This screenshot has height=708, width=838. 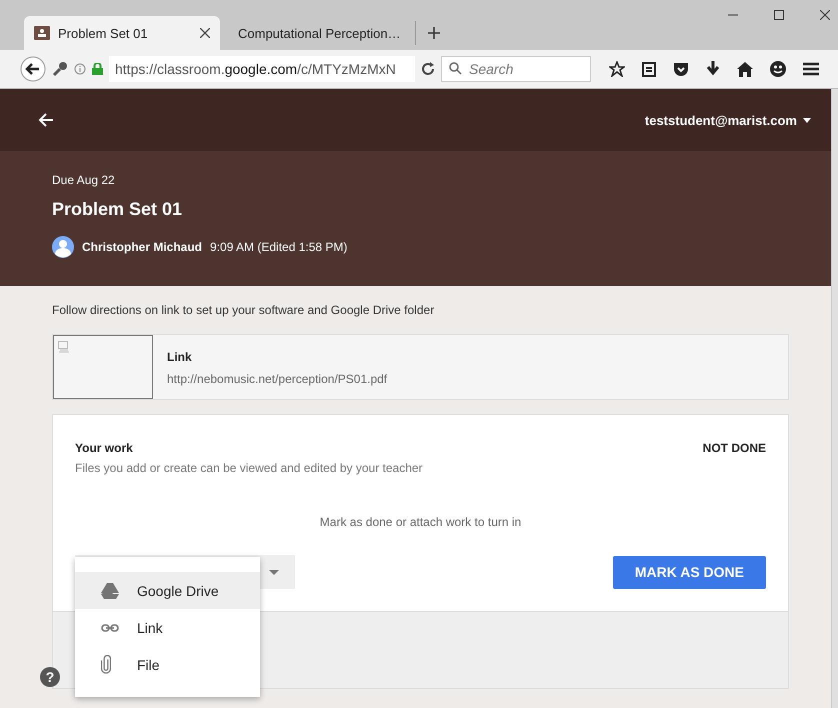 What do you see at coordinates (262, 69) in the screenshot?
I see `address-field: https://classroom.google.com/c/MTYzMzMxN` at bounding box center [262, 69].